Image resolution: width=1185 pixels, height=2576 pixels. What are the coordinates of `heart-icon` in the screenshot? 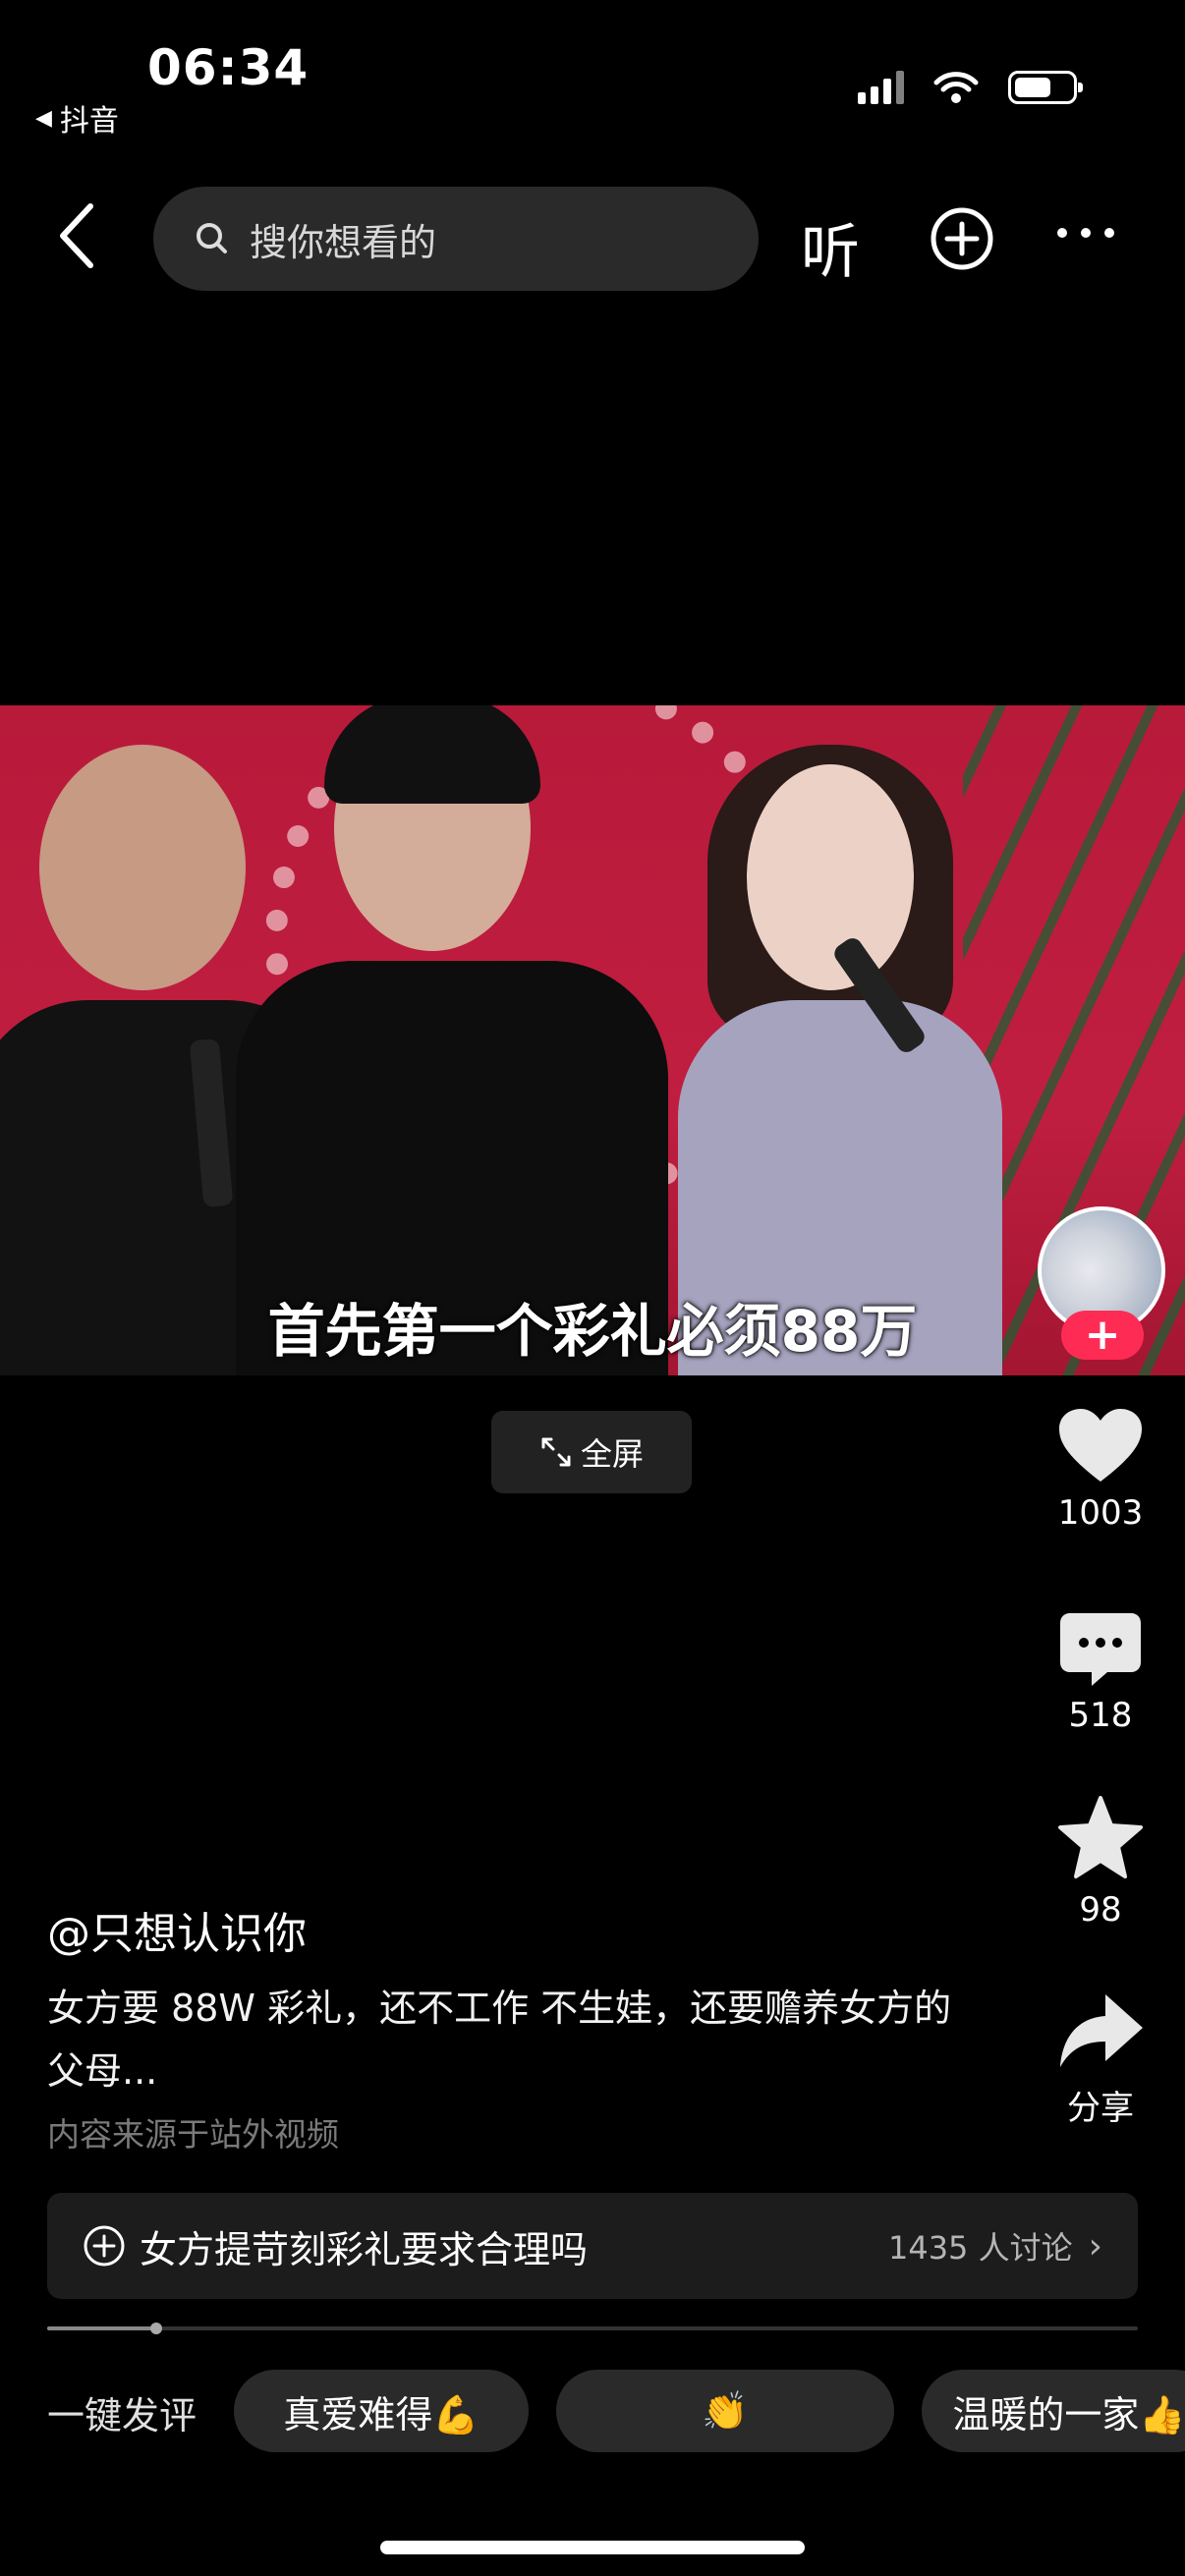 It's located at (1100, 1445).